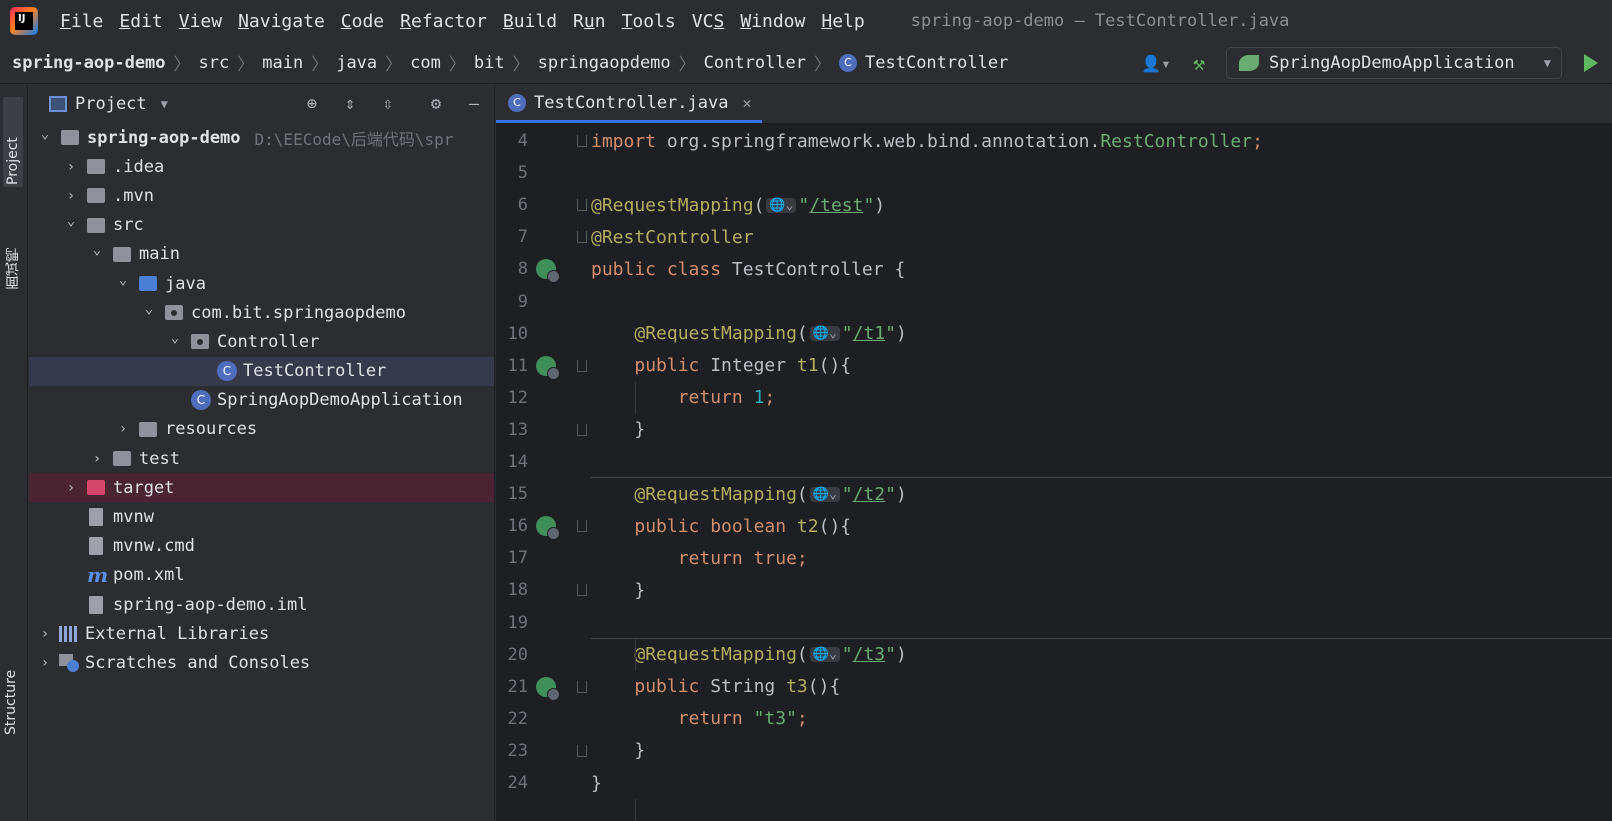 This screenshot has width=1612, height=821. I want to click on tree-item: ⌄ main, so click(261, 254).